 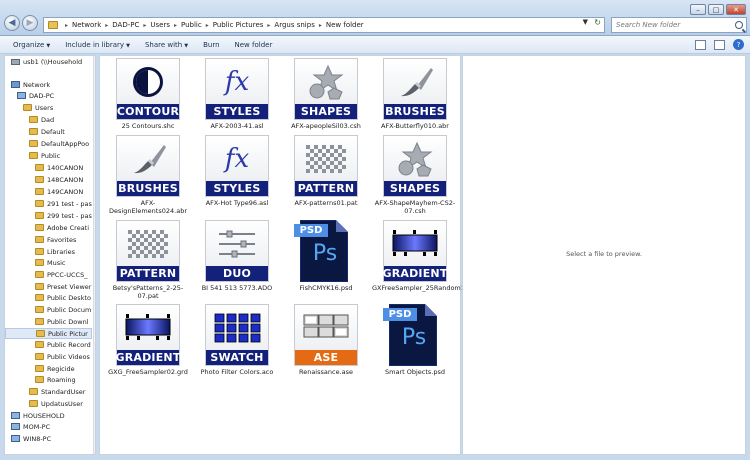 I want to click on include-in-library-label: Include in library, so click(x=95, y=44).